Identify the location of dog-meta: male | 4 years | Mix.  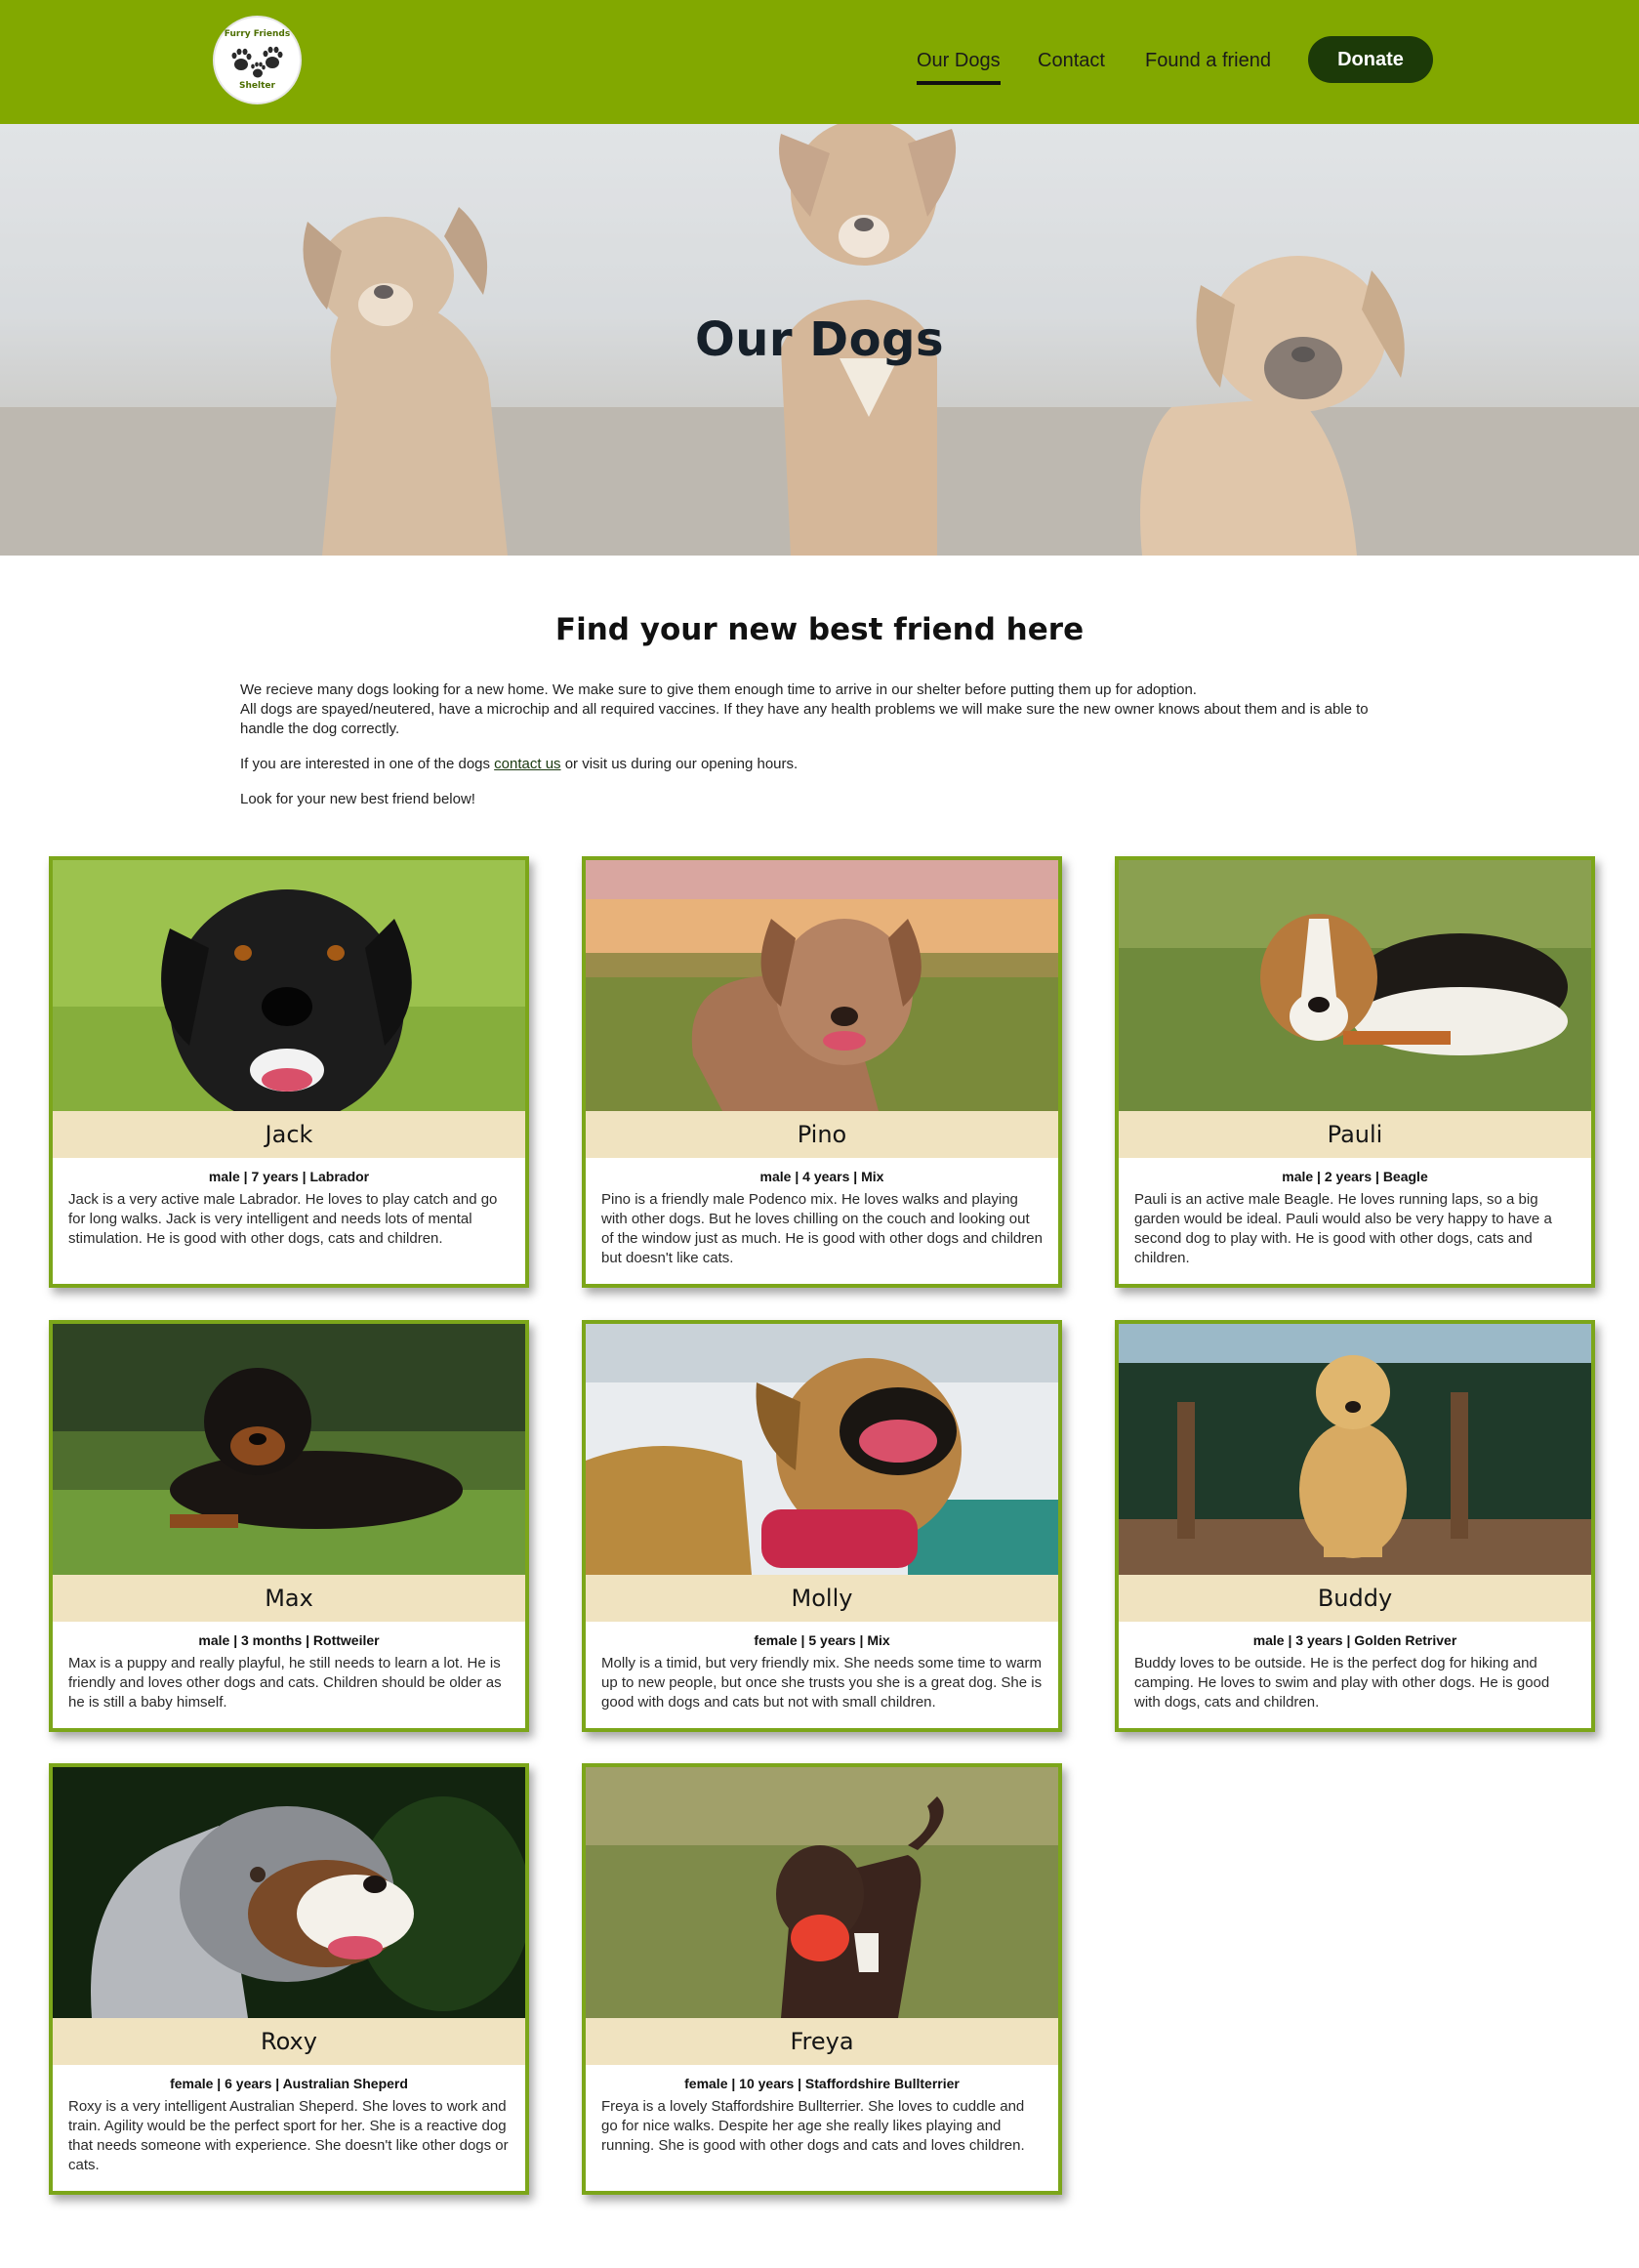
(821, 1176).